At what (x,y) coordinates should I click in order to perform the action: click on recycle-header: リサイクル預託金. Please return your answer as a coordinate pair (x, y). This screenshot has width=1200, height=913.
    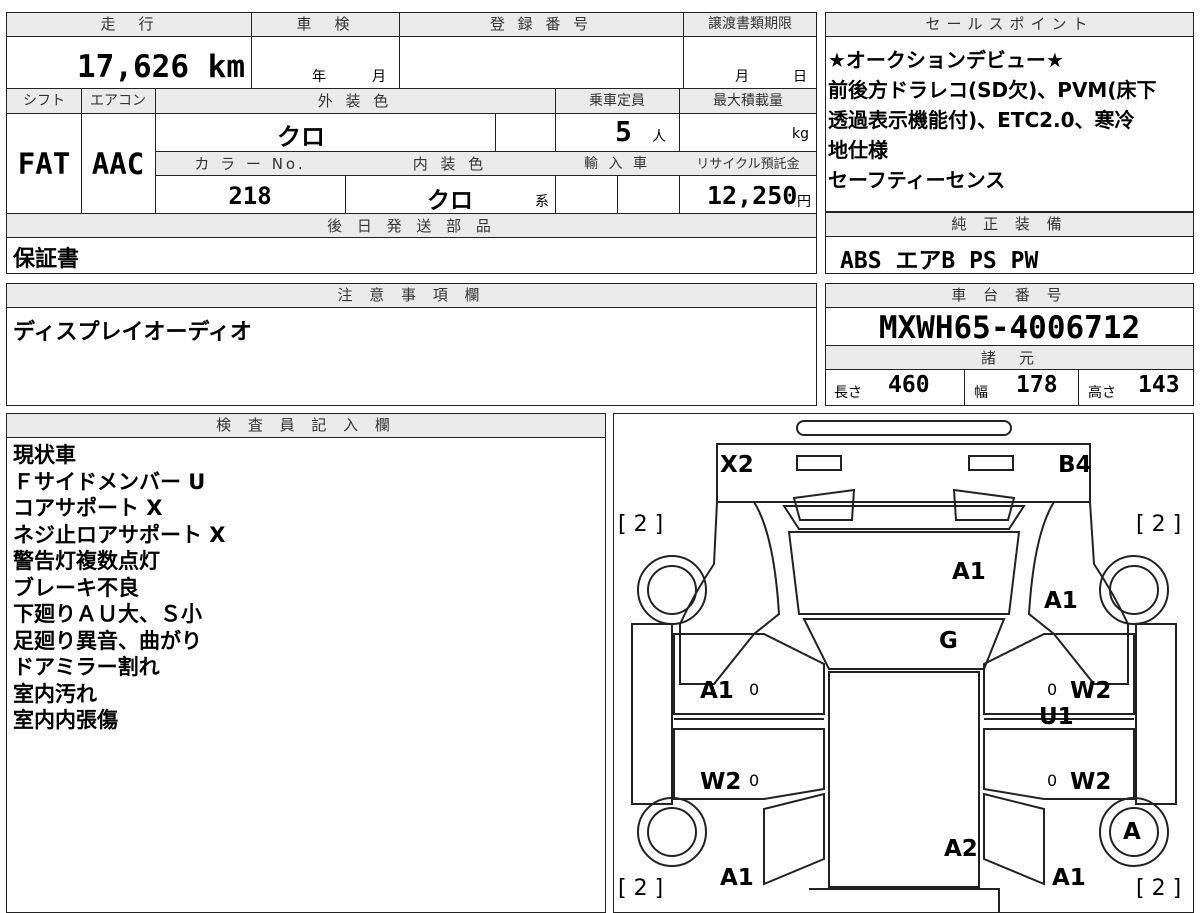
    Looking at the image, I should click on (748, 164).